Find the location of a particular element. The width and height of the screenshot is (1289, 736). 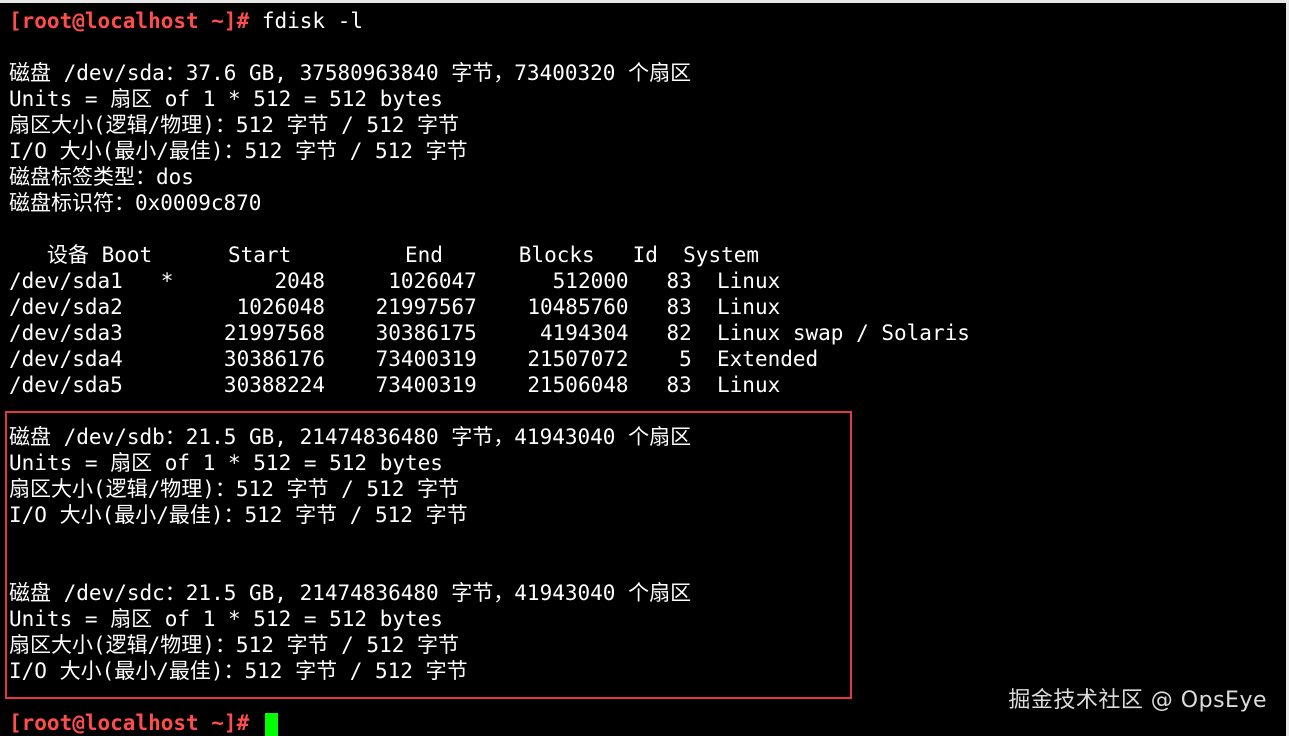

terminal-cursor is located at coordinates (271, 724).